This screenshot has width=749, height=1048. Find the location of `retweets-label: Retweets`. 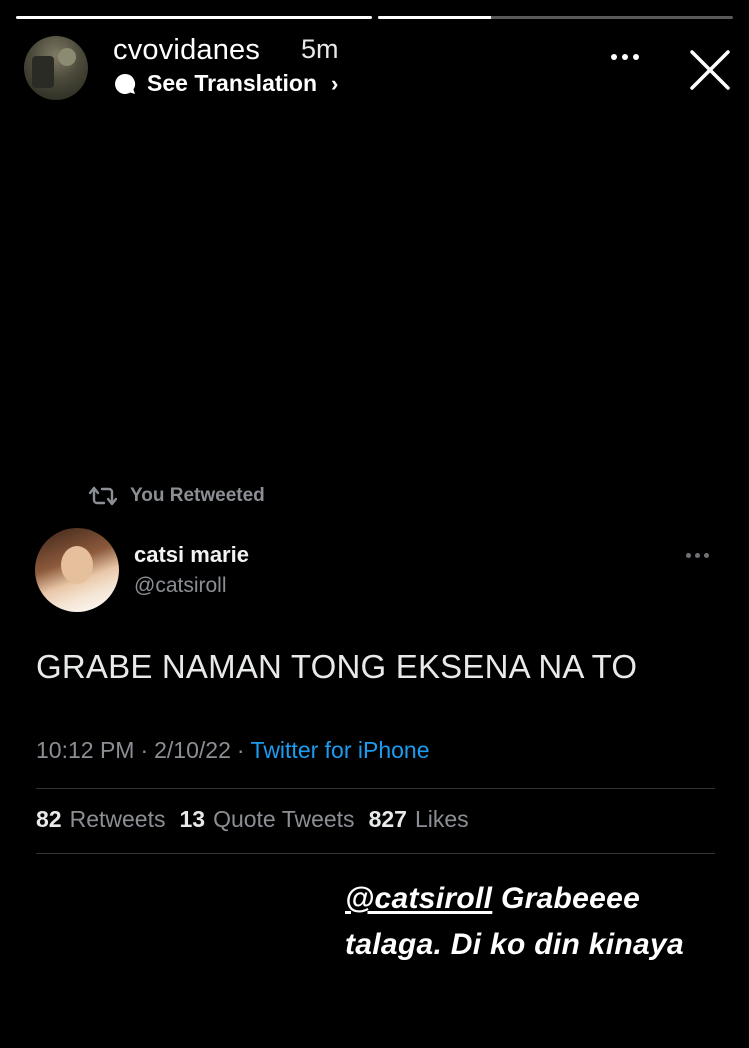

retweets-label: Retweets is located at coordinates (117, 819).